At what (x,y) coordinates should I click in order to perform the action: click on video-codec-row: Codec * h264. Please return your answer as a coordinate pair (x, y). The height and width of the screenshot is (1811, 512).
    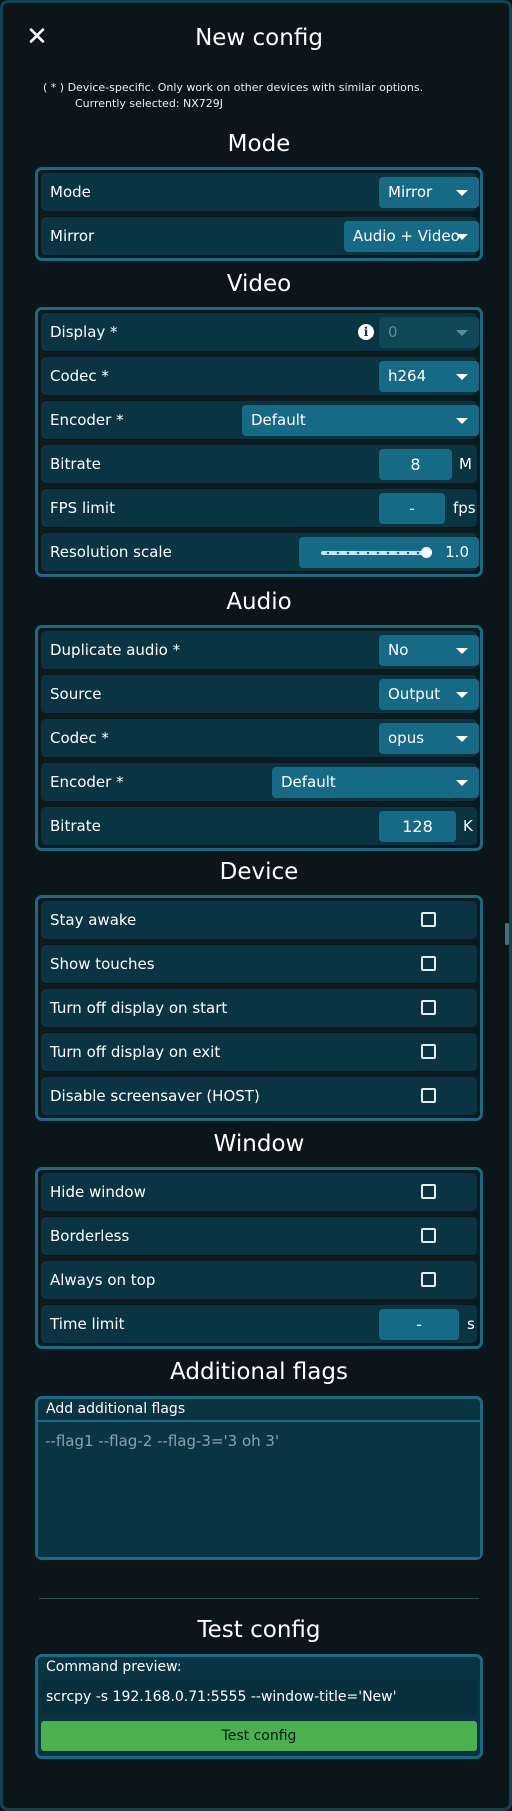
    Looking at the image, I should click on (260, 376).